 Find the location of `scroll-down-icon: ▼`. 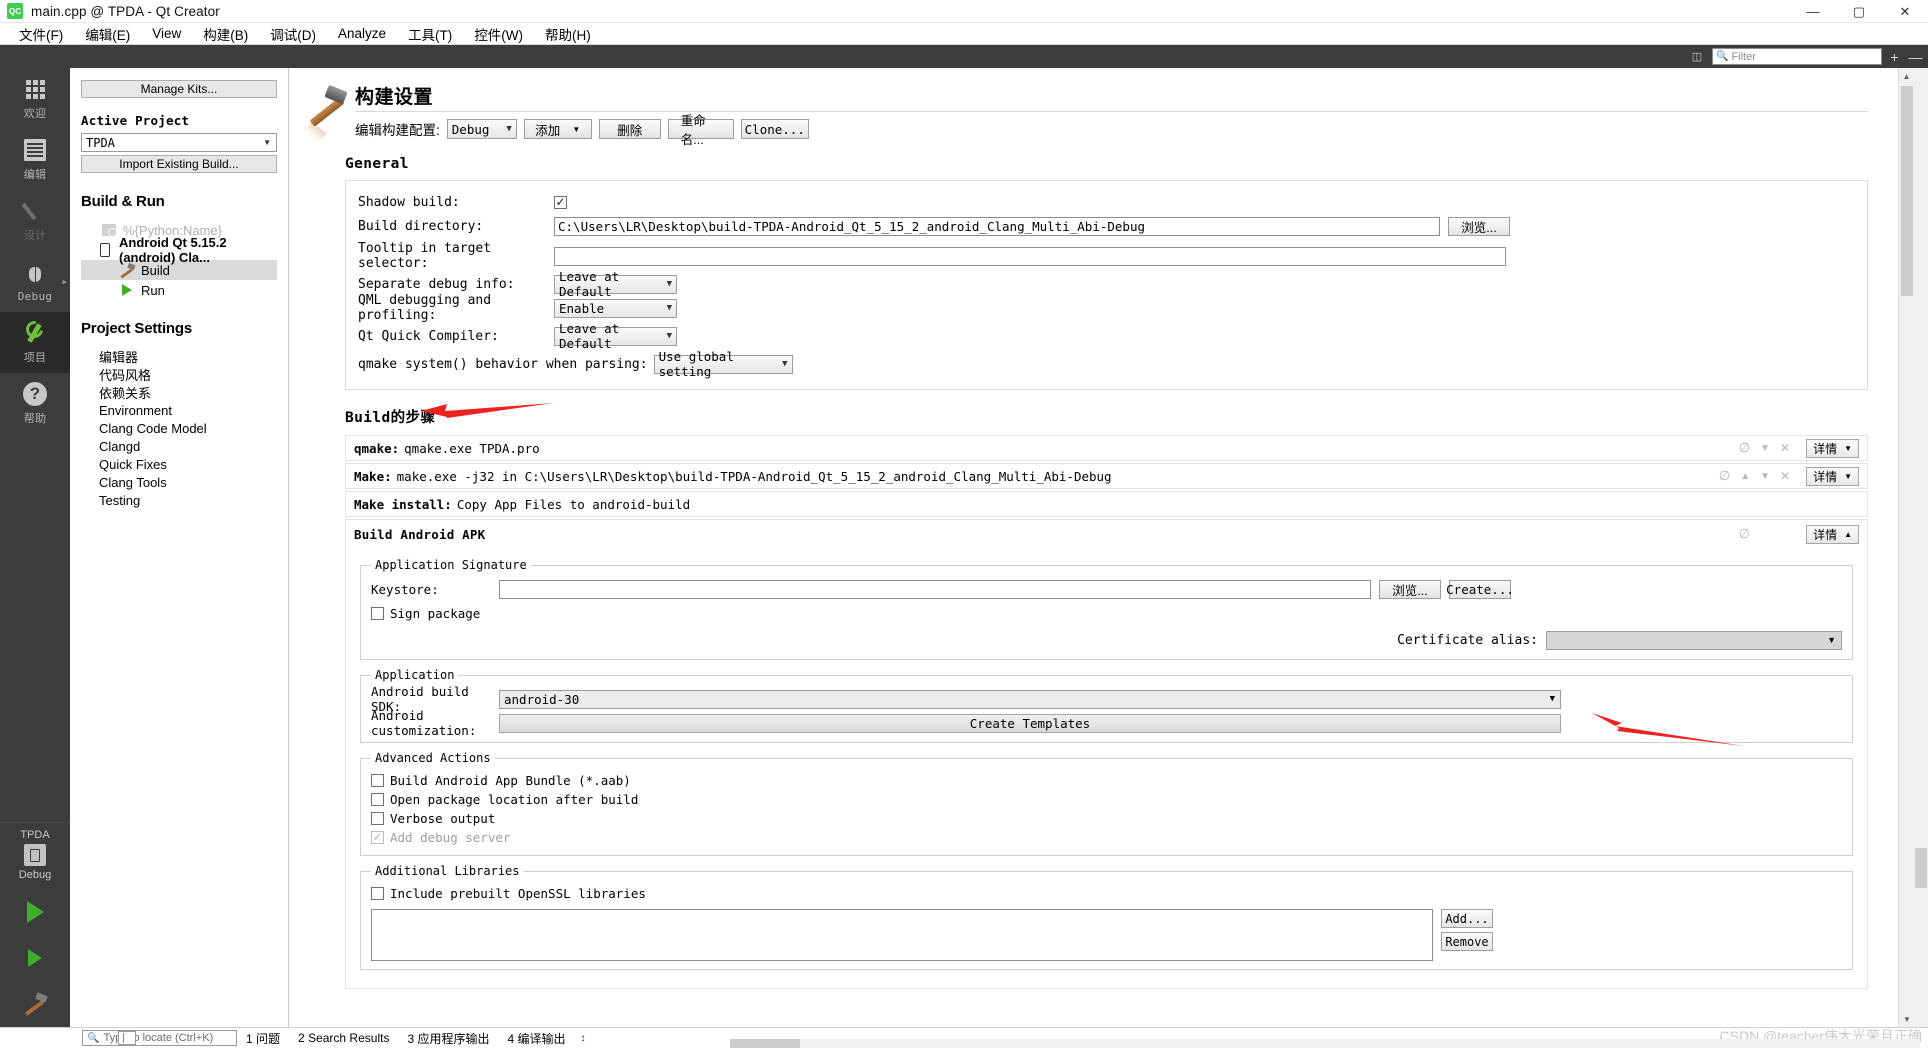

scroll-down-icon: ▼ is located at coordinates (1907, 1019).